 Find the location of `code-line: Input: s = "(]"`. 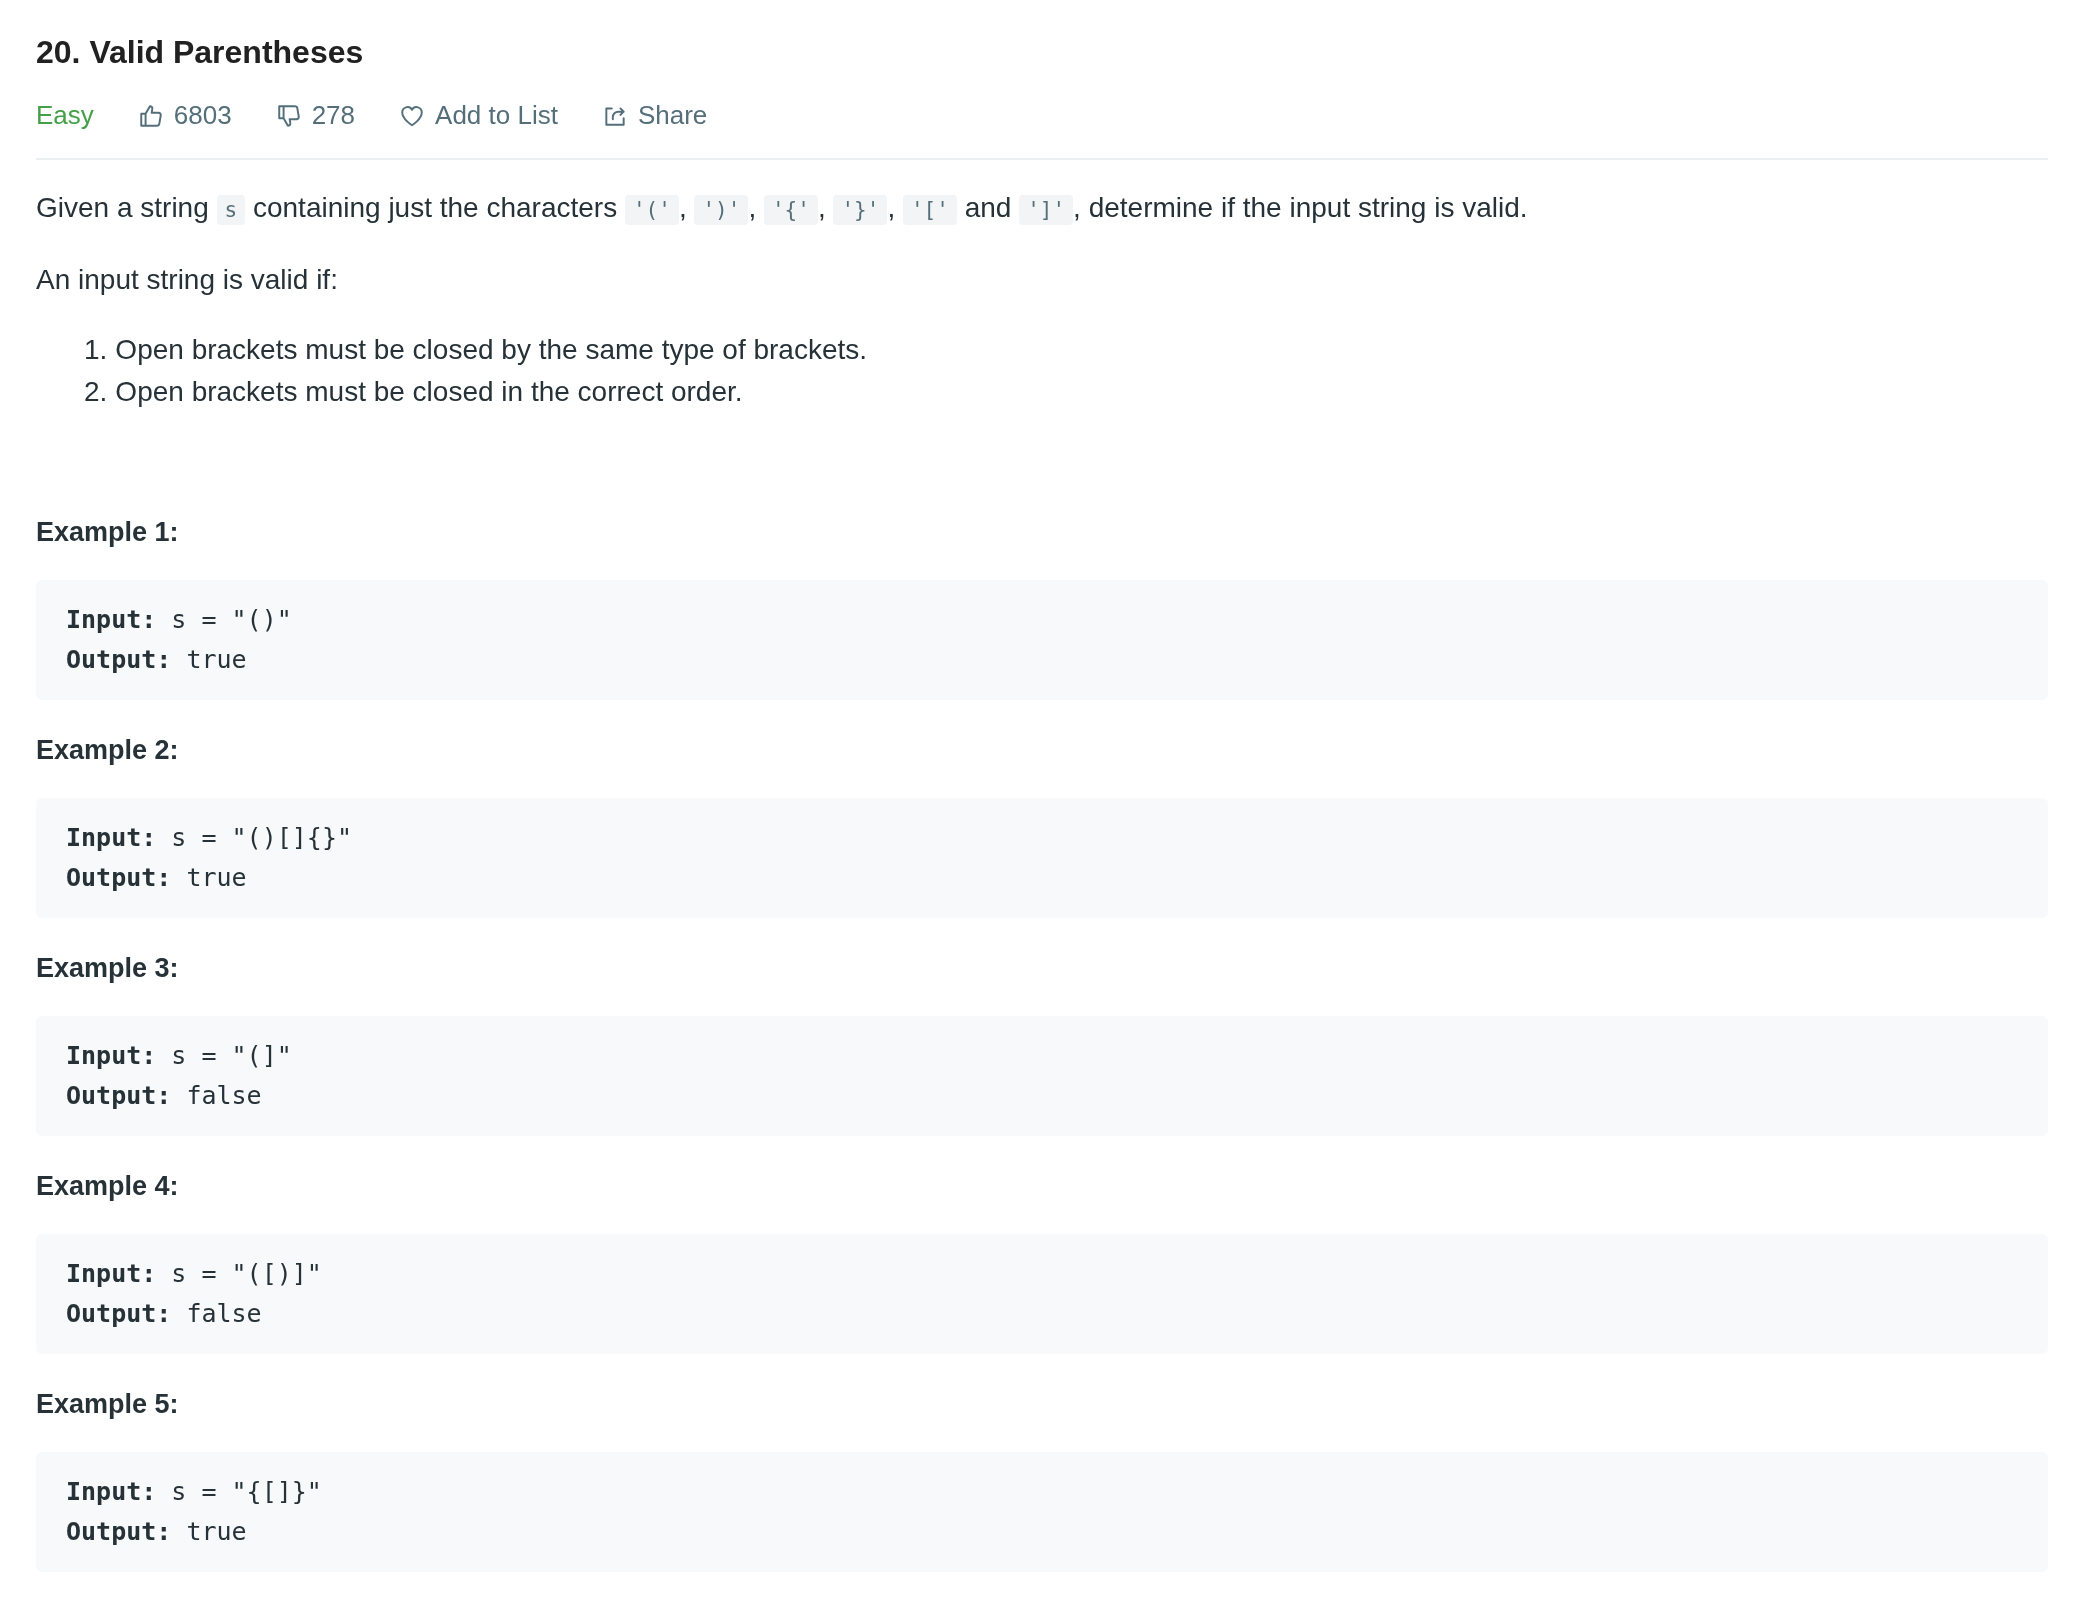

code-line: Input: s = "(]" is located at coordinates (179, 1055).